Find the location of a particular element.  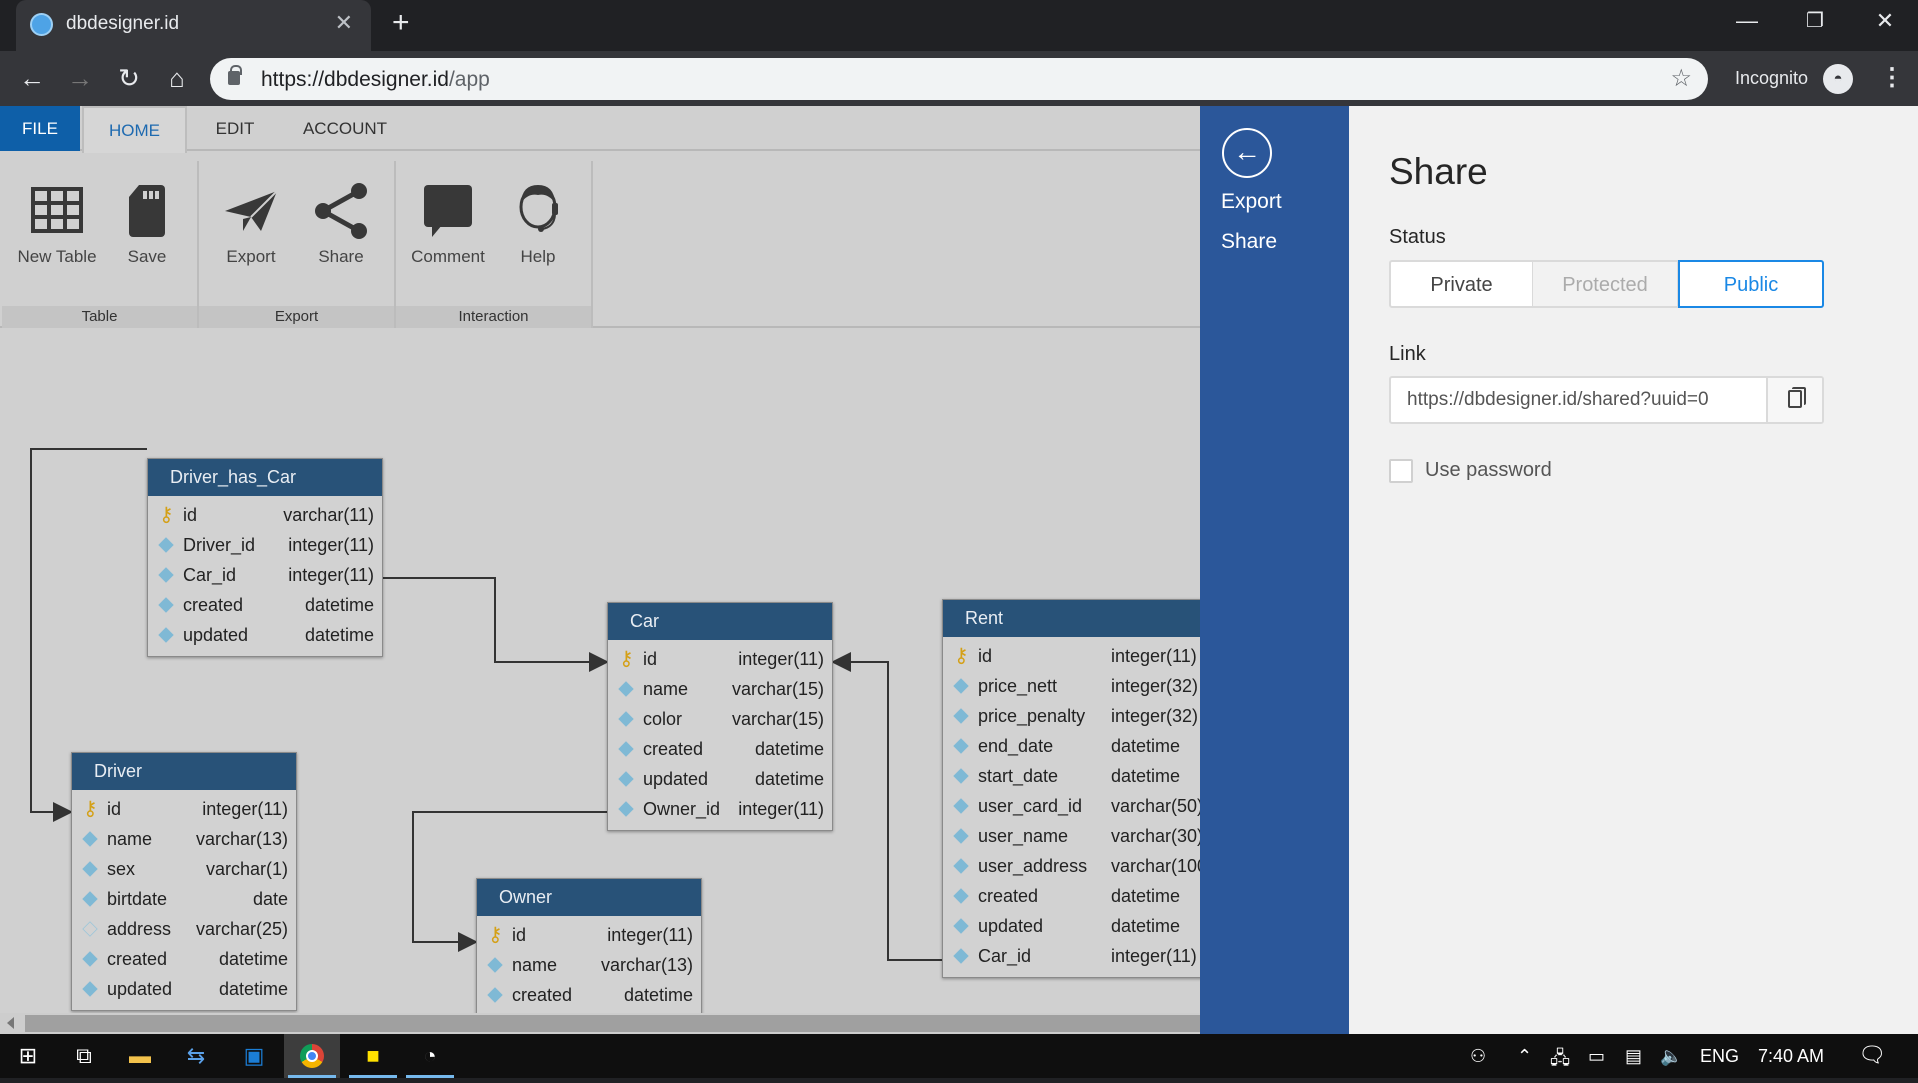

copy-link-button is located at coordinates (1794, 400).